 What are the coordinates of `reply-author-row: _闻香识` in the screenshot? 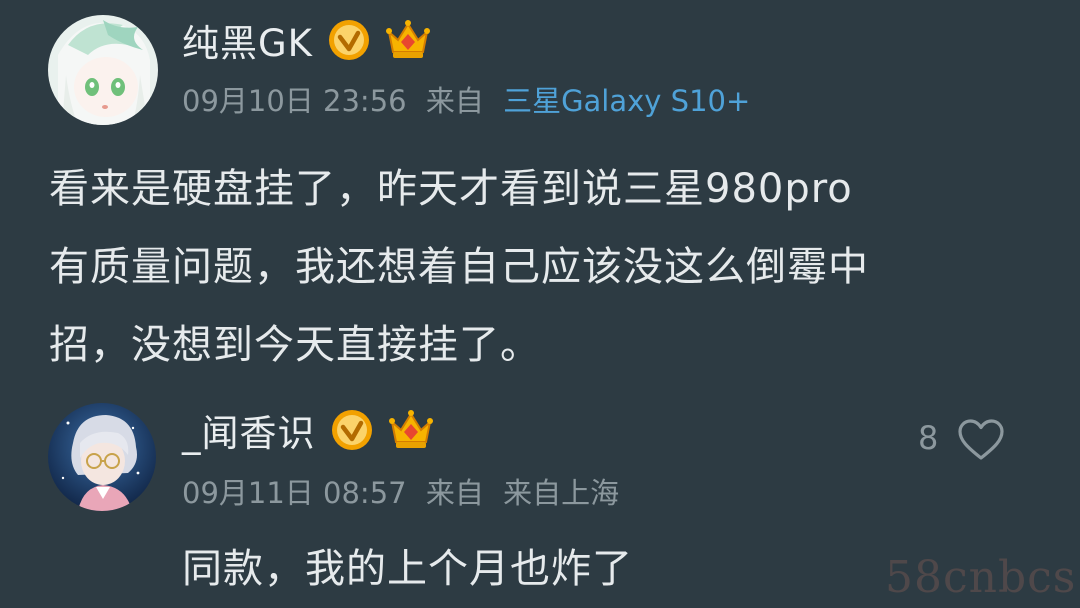 It's located at (308, 430).